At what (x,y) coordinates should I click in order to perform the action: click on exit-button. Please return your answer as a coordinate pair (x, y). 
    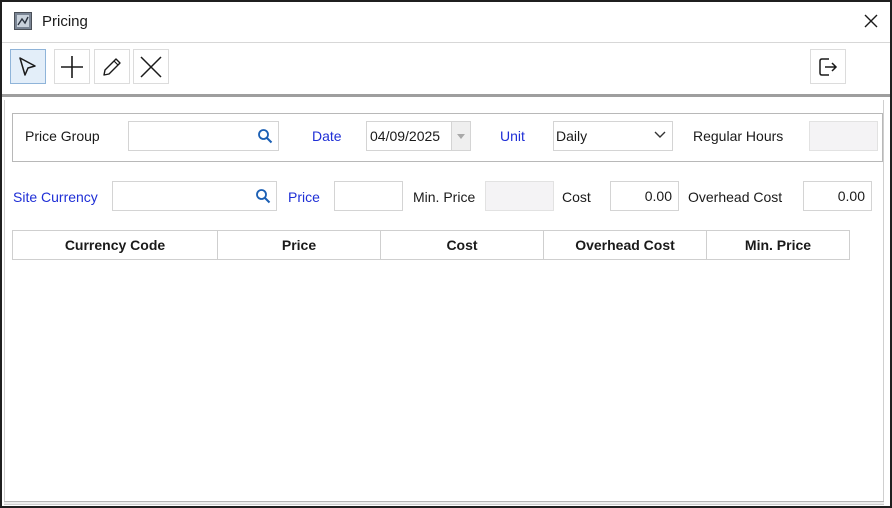
    Looking at the image, I should click on (828, 66).